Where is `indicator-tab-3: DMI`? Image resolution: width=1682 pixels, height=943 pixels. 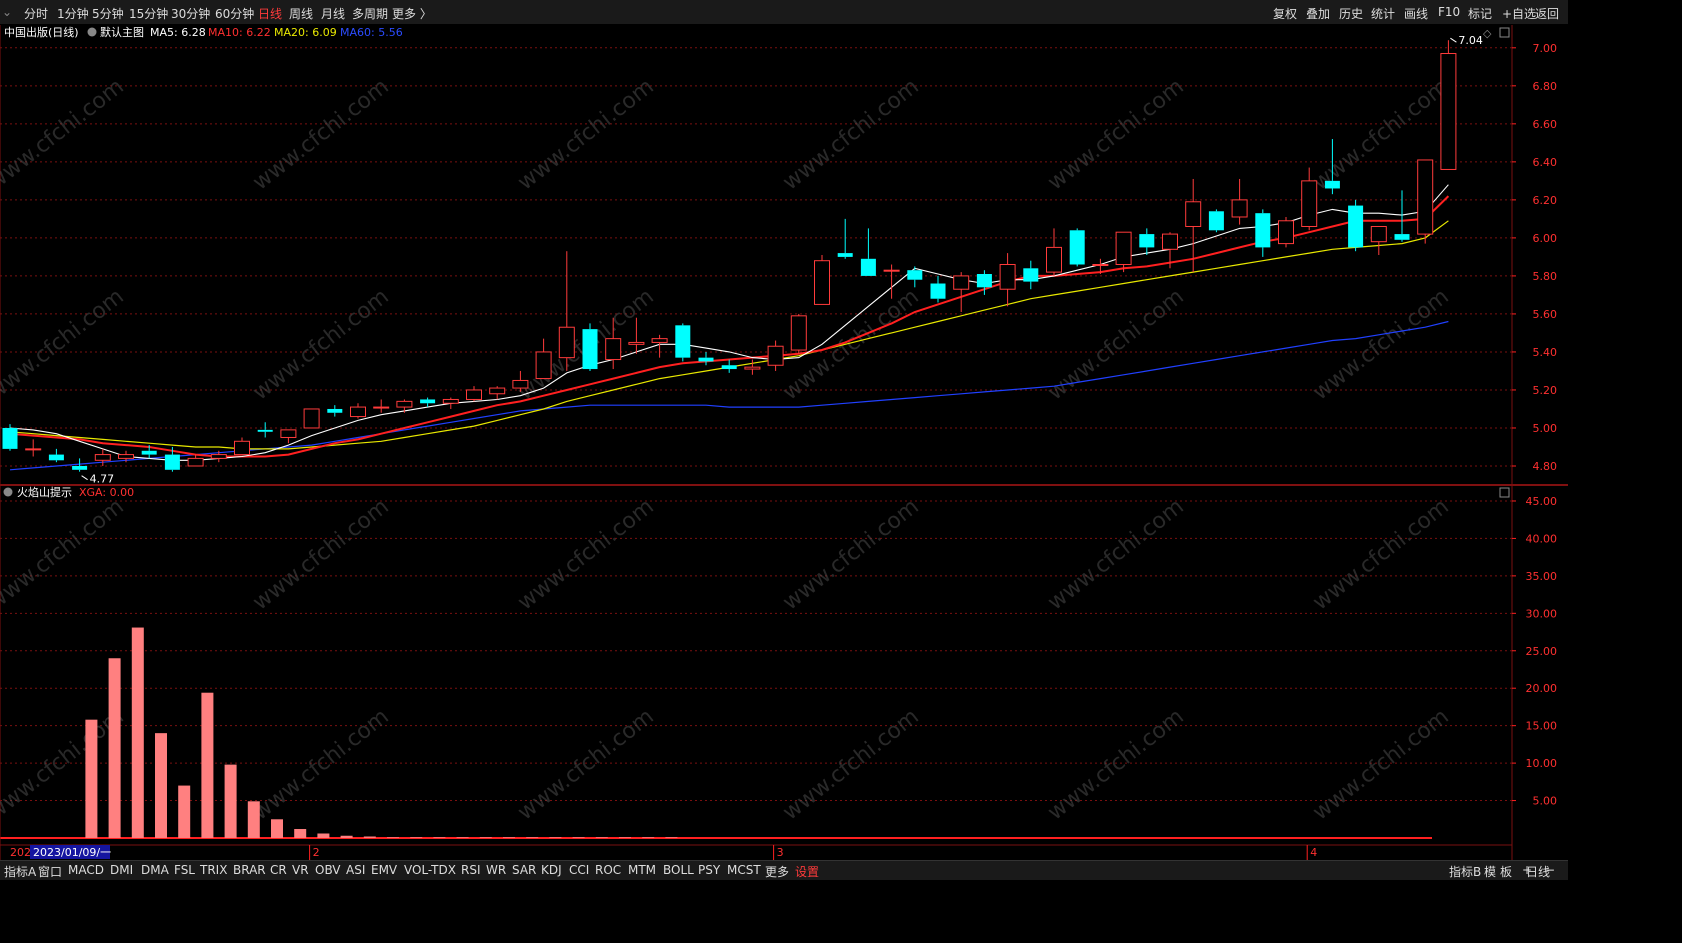
indicator-tab-3: DMI is located at coordinates (121, 870).